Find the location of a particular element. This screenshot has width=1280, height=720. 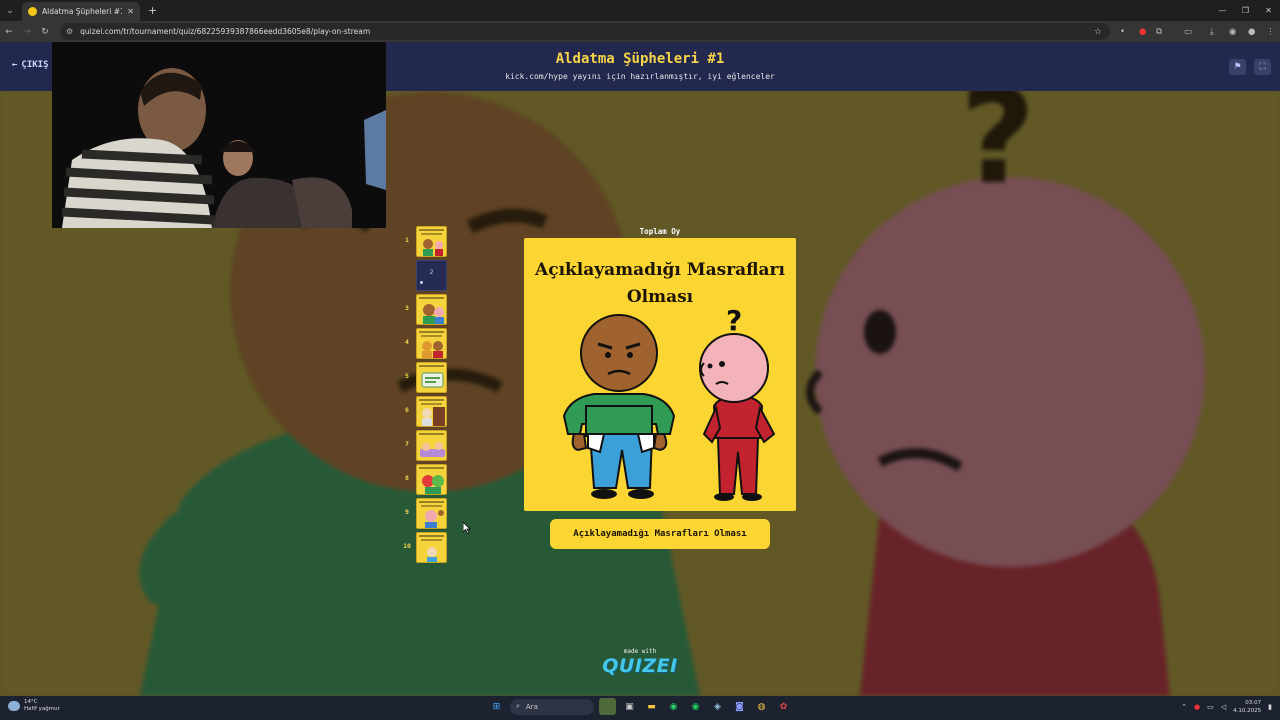

search-label: Ara is located at coordinates (531, 706).